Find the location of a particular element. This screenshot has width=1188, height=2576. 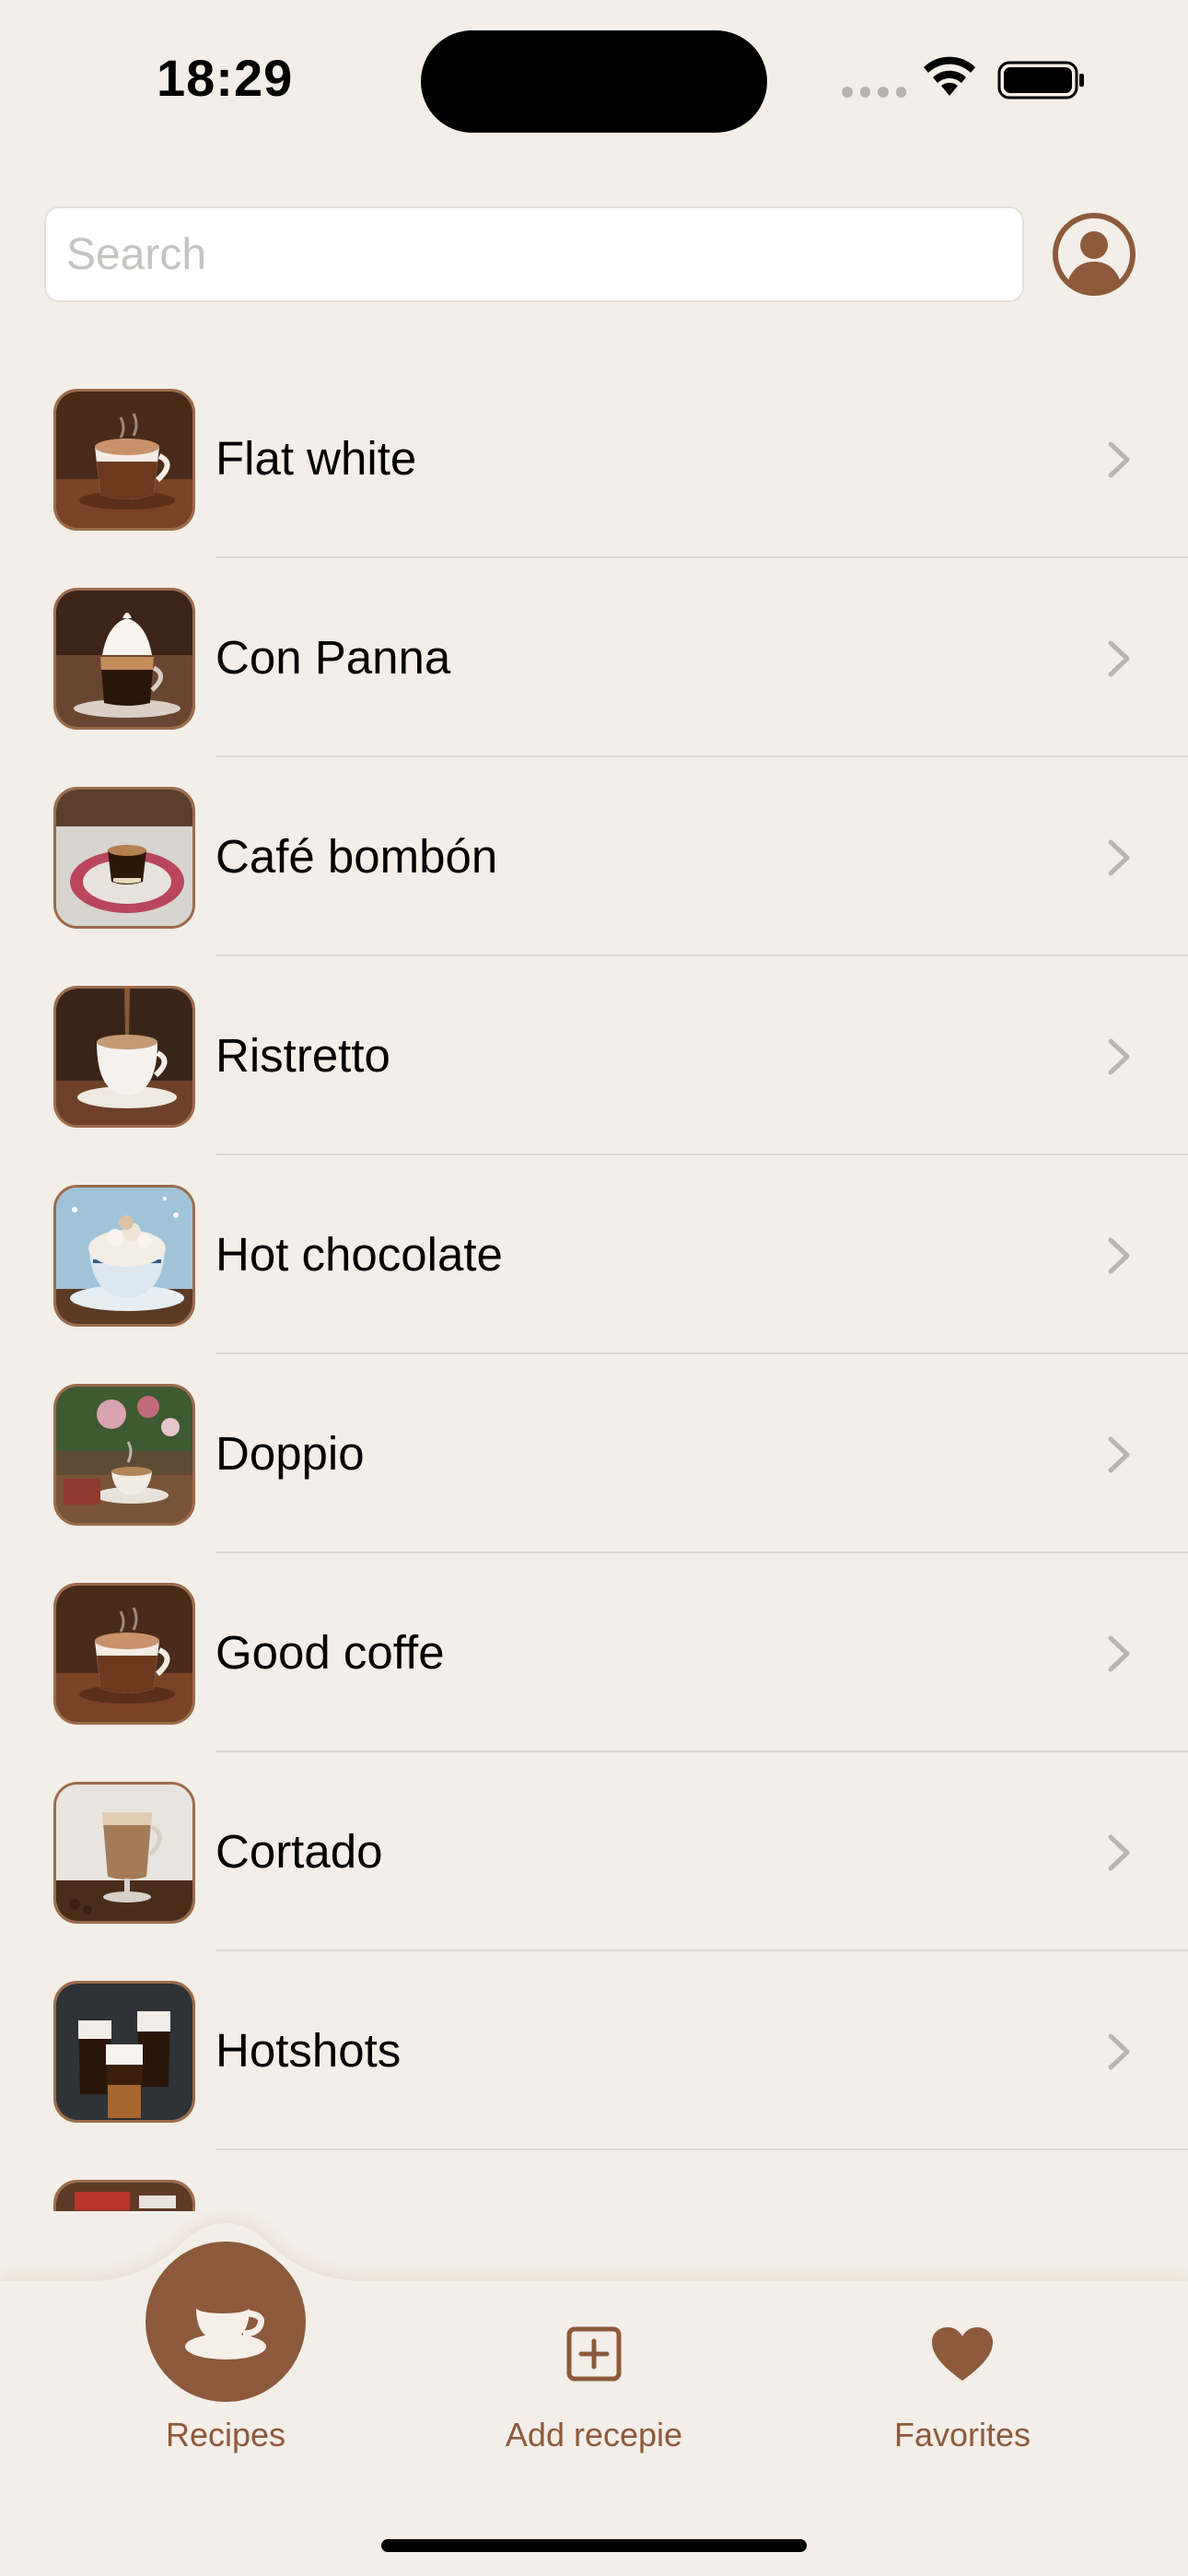

wifi-icon is located at coordinates (949, 76).